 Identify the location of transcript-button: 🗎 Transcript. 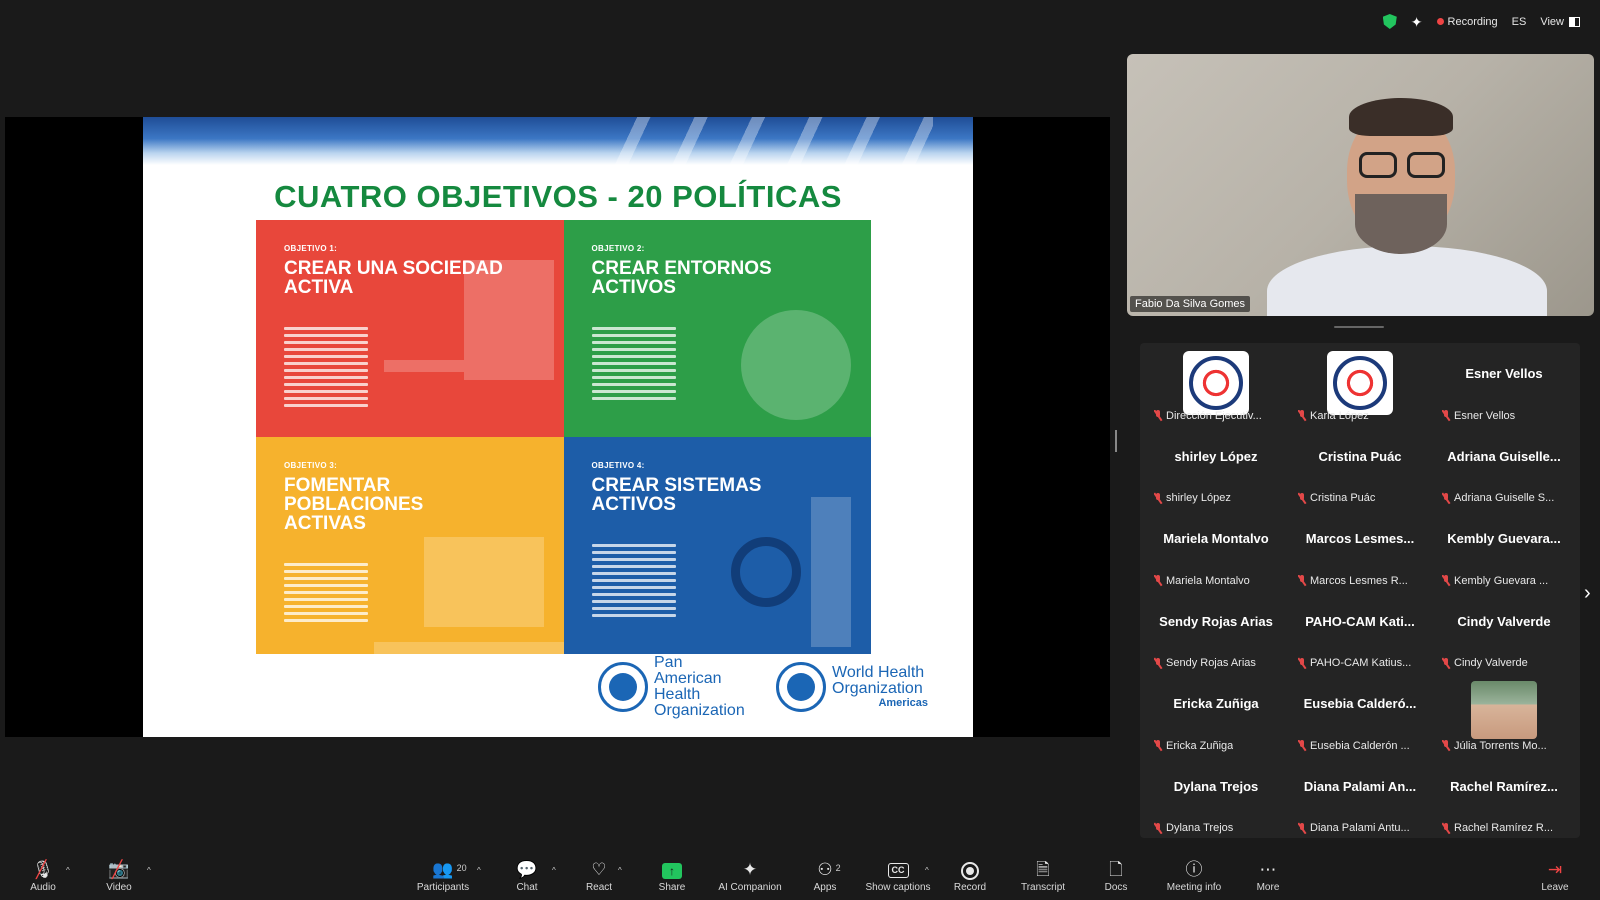
(1043, 876).